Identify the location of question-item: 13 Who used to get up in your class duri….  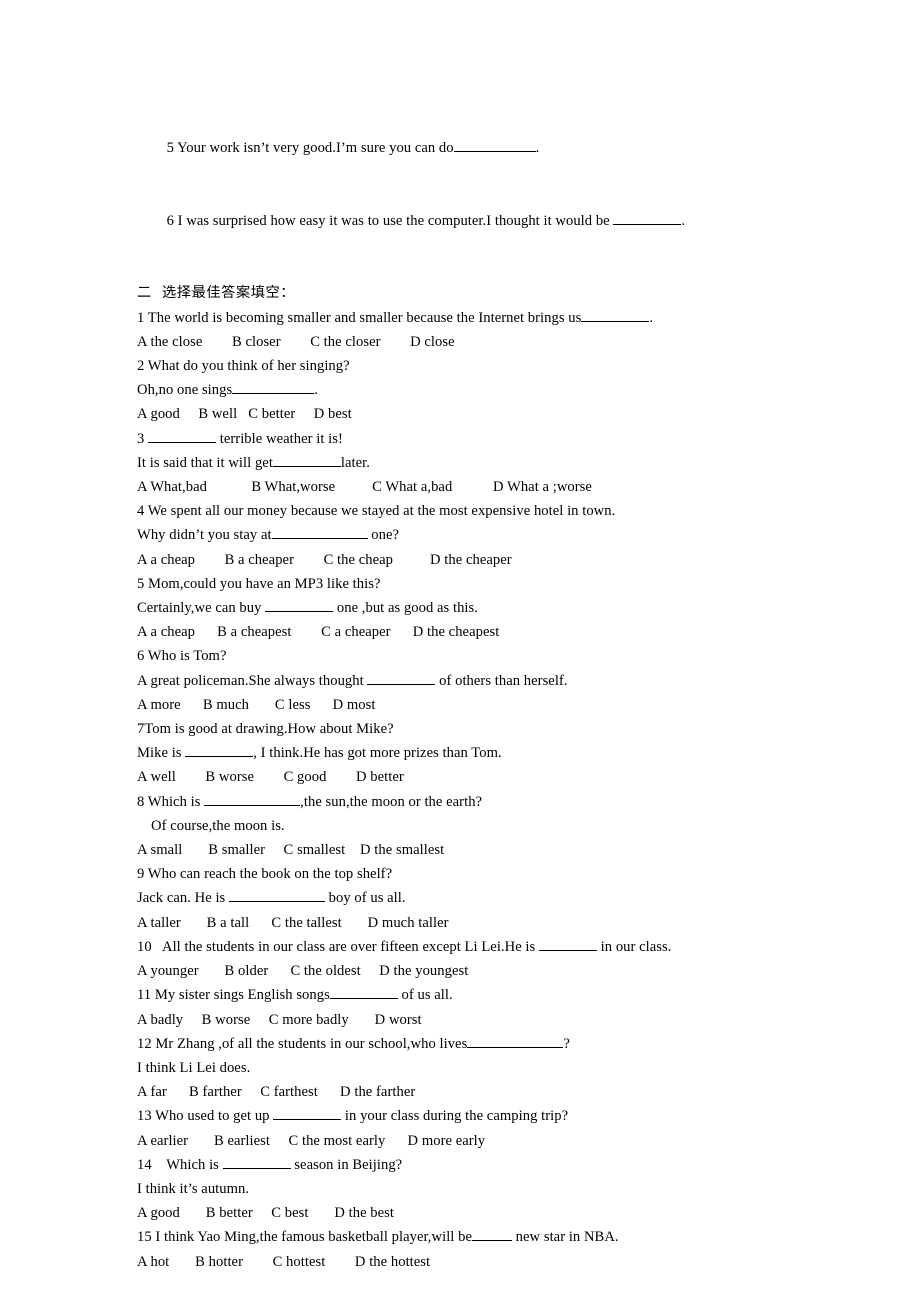
(507, 1128).